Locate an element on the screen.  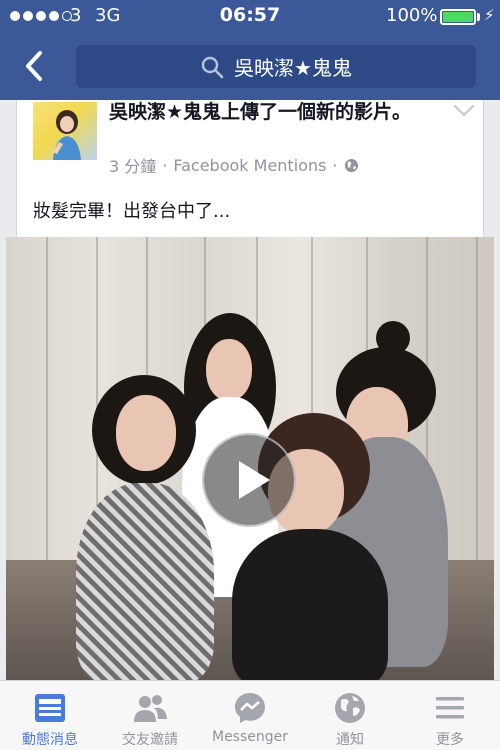
battery-icon is located at coordinates (458, 17).